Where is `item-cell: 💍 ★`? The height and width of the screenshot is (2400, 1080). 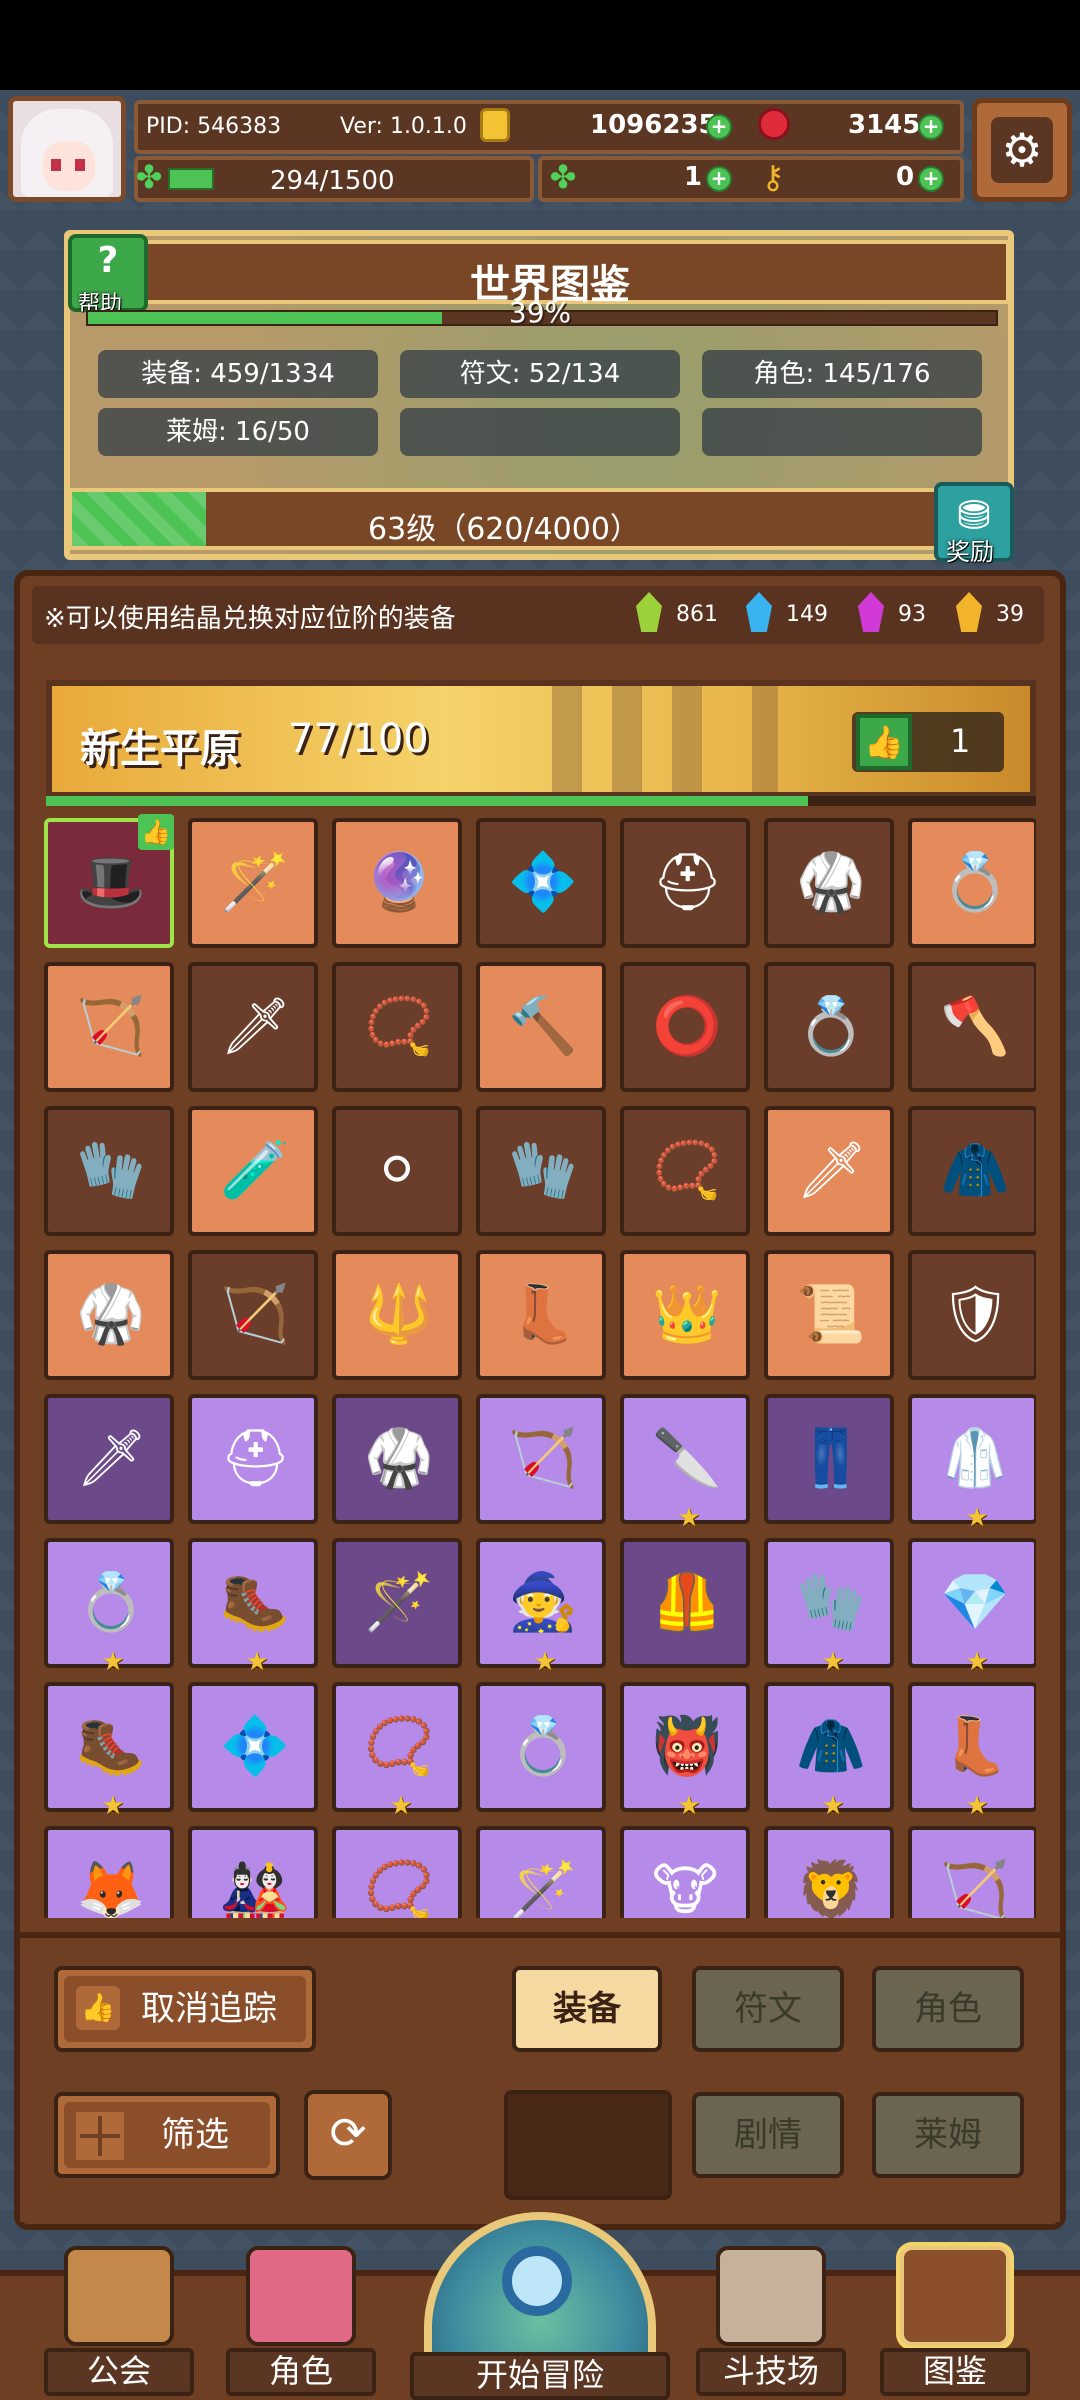
item-cell: 💍 ★ is located at coordinates (109, 1606).